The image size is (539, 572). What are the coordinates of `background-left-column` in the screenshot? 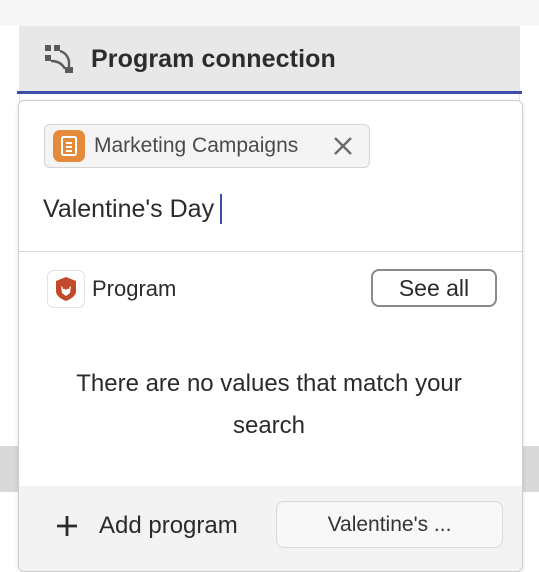 It's located at (10, 236).